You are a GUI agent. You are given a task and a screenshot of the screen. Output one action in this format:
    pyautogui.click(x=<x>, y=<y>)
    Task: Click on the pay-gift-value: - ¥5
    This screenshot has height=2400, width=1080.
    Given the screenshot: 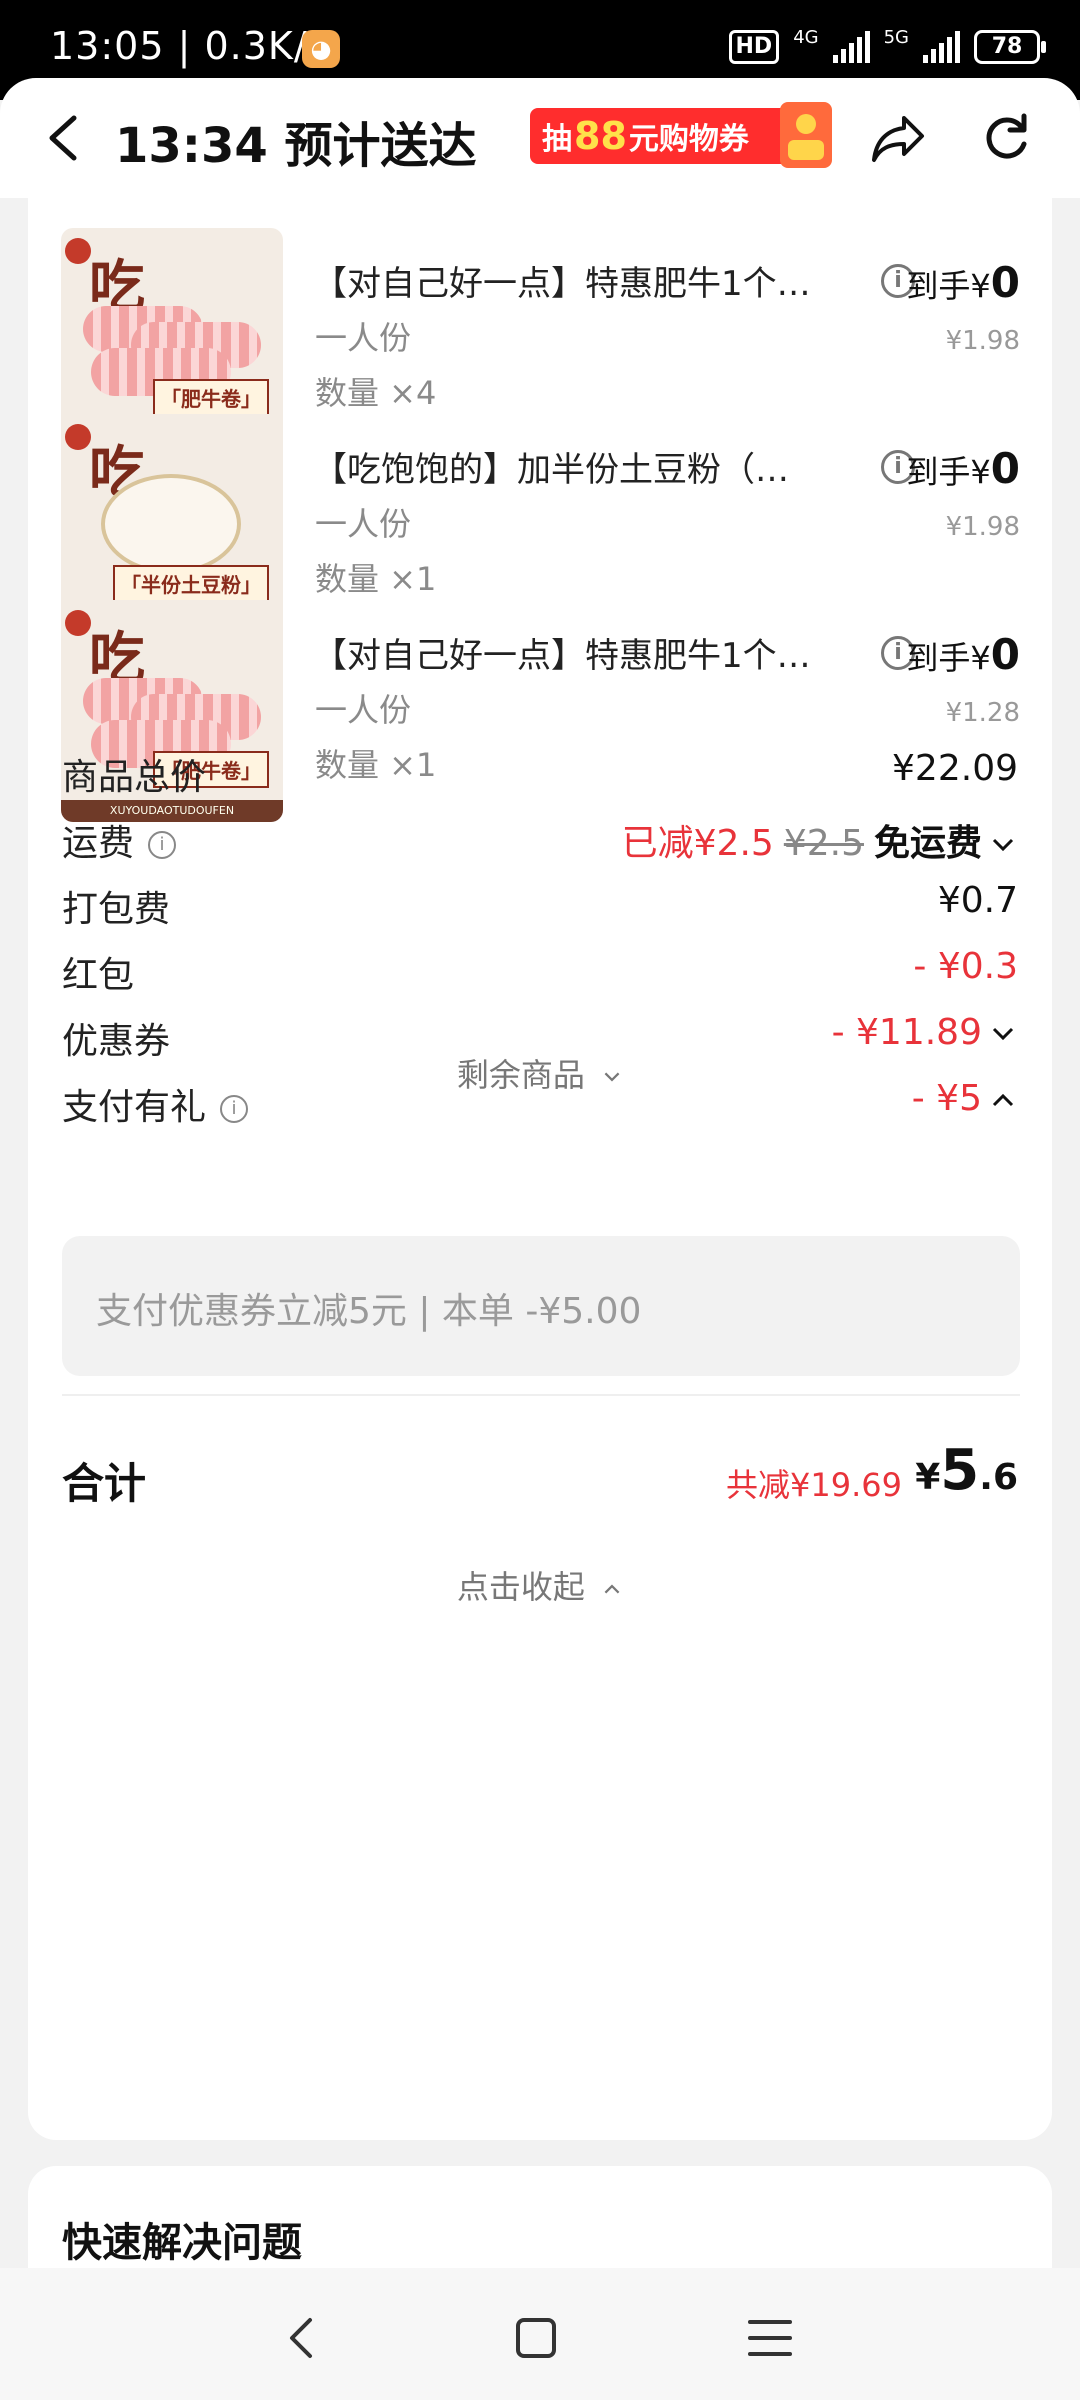 What is the action you would take?
    pyautogui.click(x=946, y=1098)
    